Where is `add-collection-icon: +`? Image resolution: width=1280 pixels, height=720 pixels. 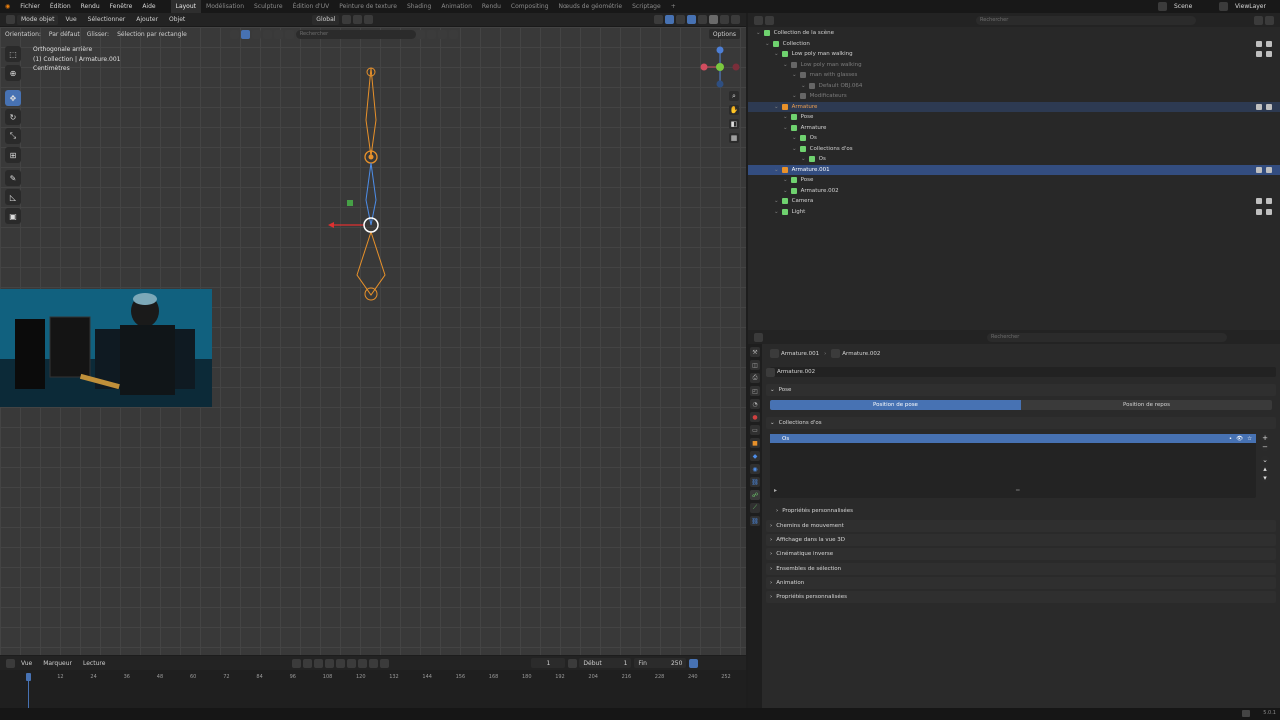 add-collection-icon: + is located at coordinates (1265, 438).